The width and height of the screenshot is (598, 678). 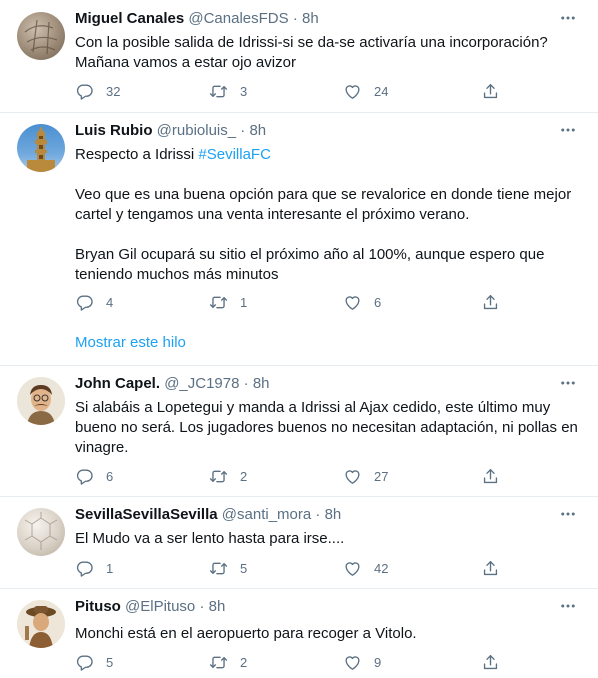 I want to click on reply-count: 4, so click(x=110, y=302).